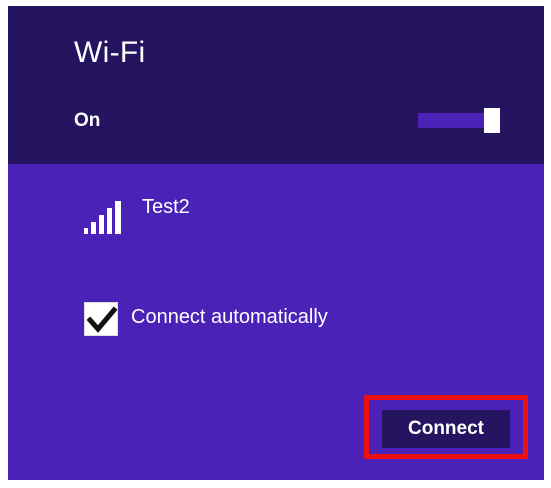 The width and height of the screenshot is (551, 488). I want to click on wifi-toggle-track, so click(451, 120).